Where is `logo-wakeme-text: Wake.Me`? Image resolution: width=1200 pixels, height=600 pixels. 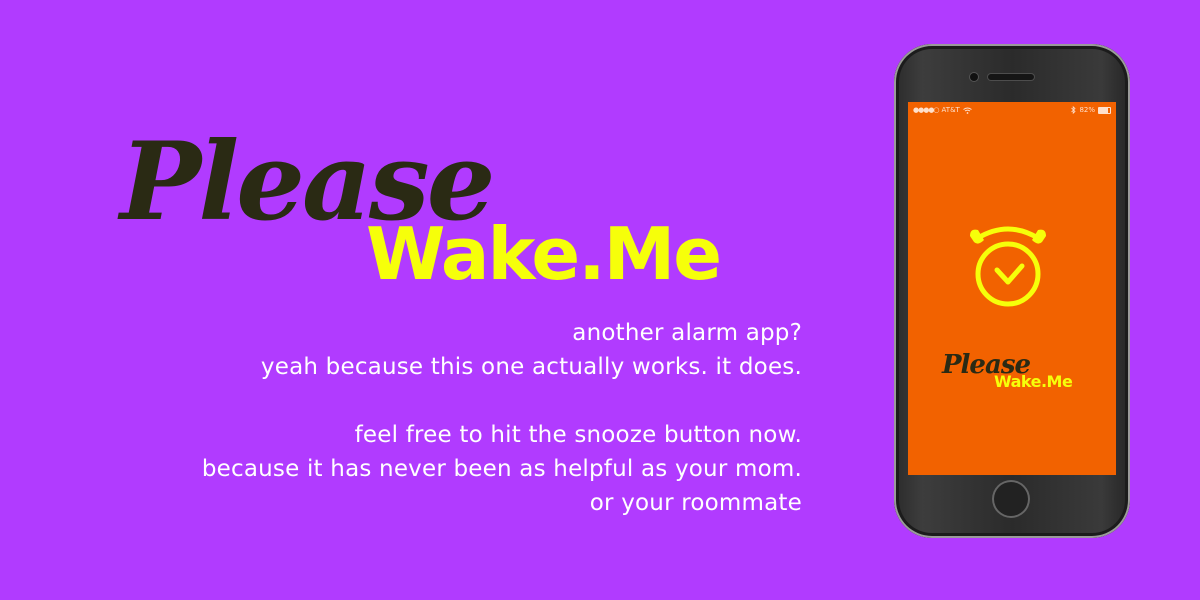
logo-wakeme-text: Wake.Me is located at coordinates (544, 254).